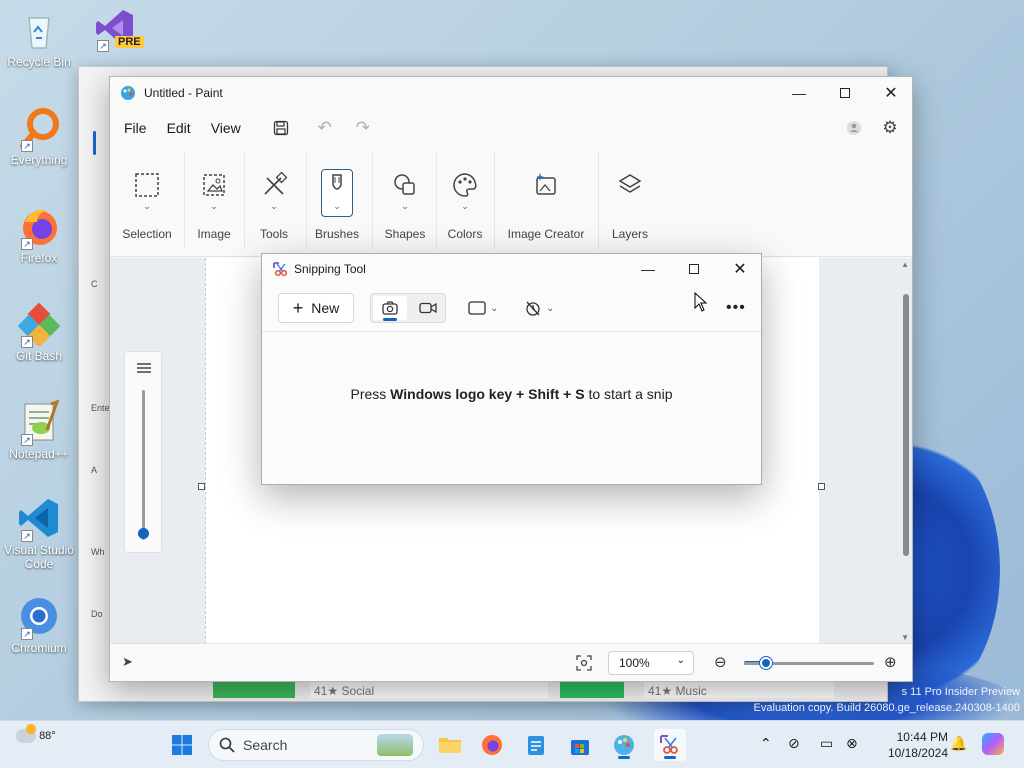 The image size is (1024, 768). I want to click on scroll-down-icon: ▼, so click(905, 637).